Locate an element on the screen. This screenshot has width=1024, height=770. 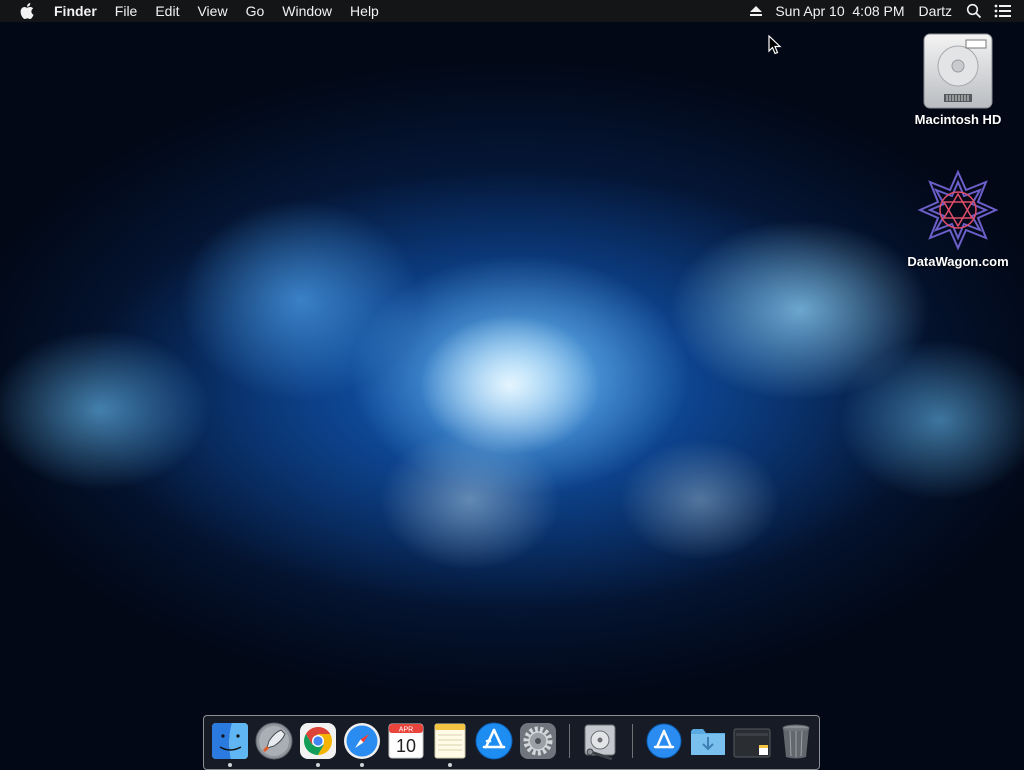
dock-chrome is located at coordinates (318, 741).